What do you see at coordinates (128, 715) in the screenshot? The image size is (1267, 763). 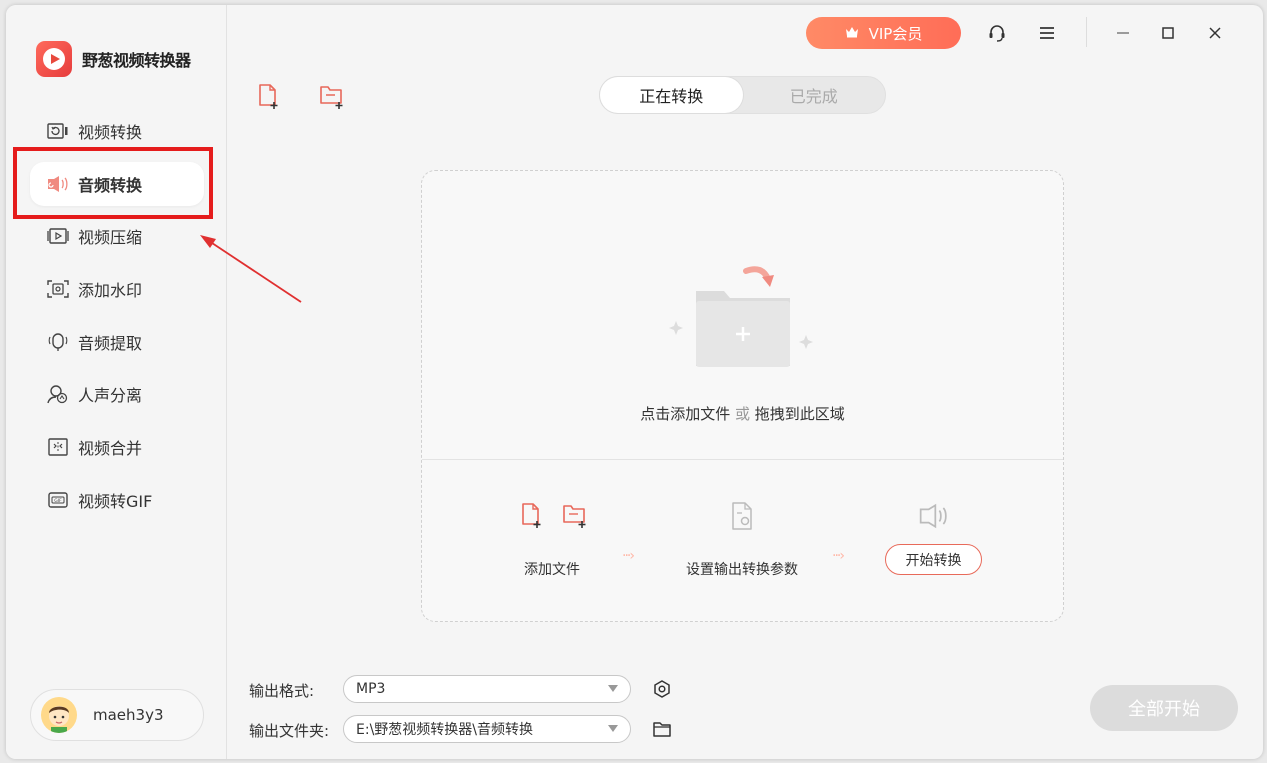 I see `username: maeh3y3` at bounding box center [128, 715].